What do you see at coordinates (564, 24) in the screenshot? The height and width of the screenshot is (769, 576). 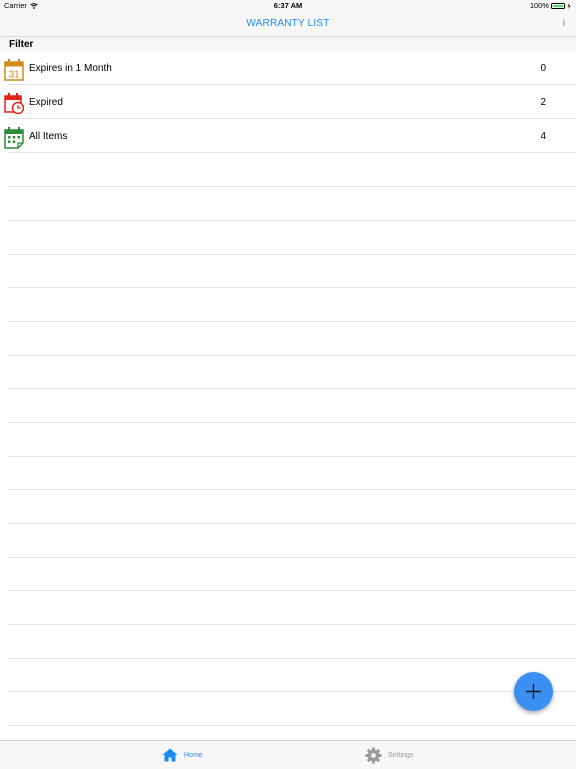 I see `info-button: i` at bounding box center [564, 24].